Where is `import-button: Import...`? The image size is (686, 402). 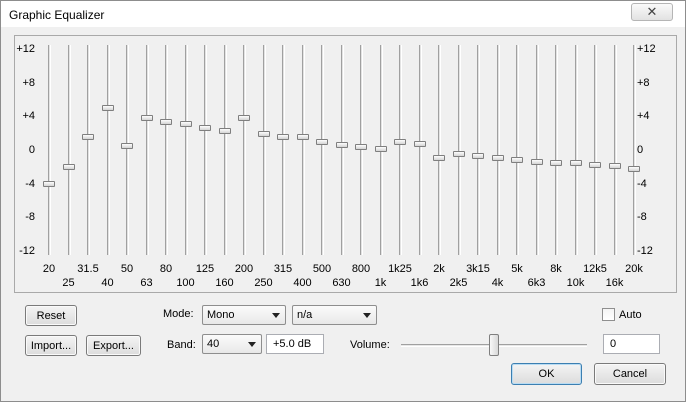
import-button: Import... is located at coordinates (51, 345).